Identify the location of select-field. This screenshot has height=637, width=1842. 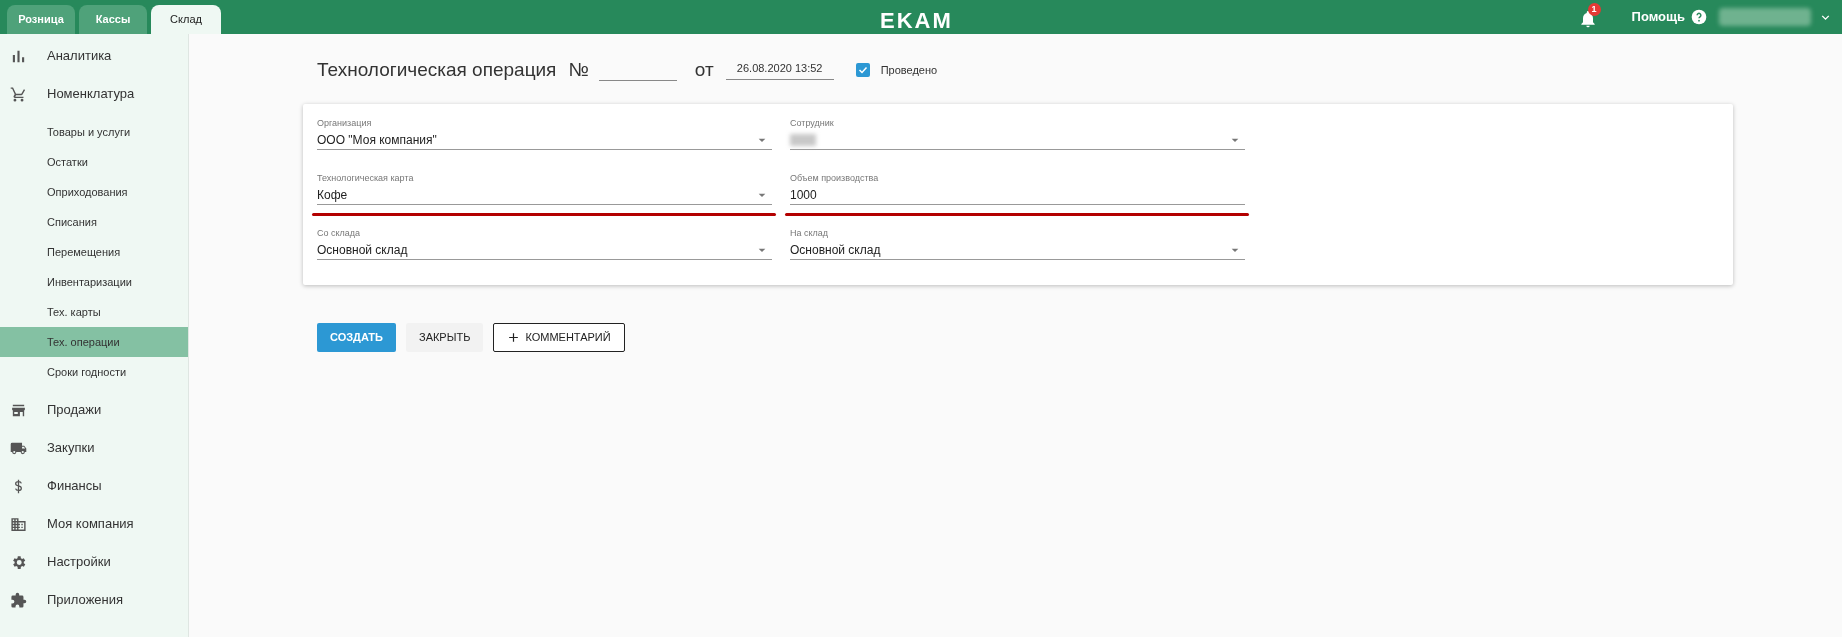
(1017, 140).